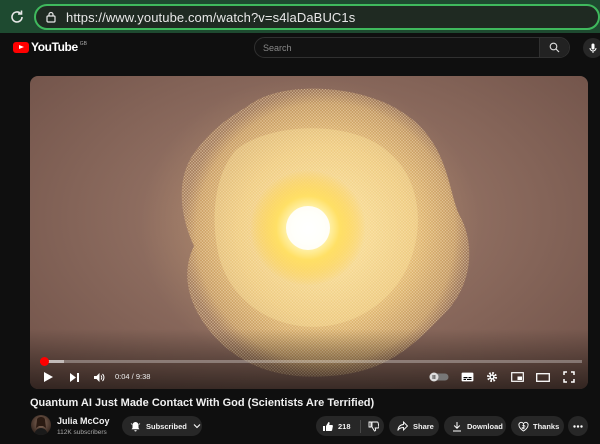 The height and width of the screenshot is (444, 600). I want to click on play-button, so click(48, 377).